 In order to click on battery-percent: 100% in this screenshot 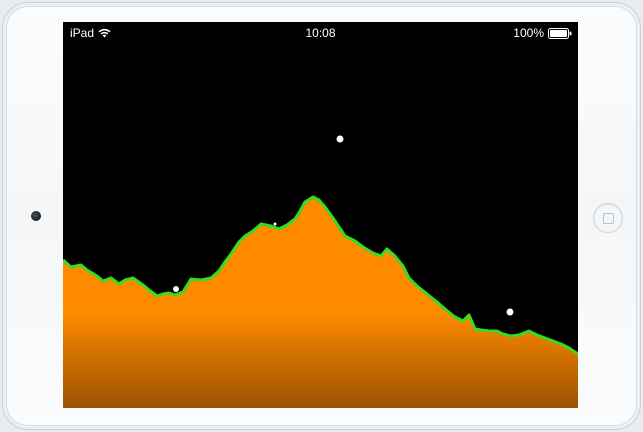, I will do `click(528, 33)`.